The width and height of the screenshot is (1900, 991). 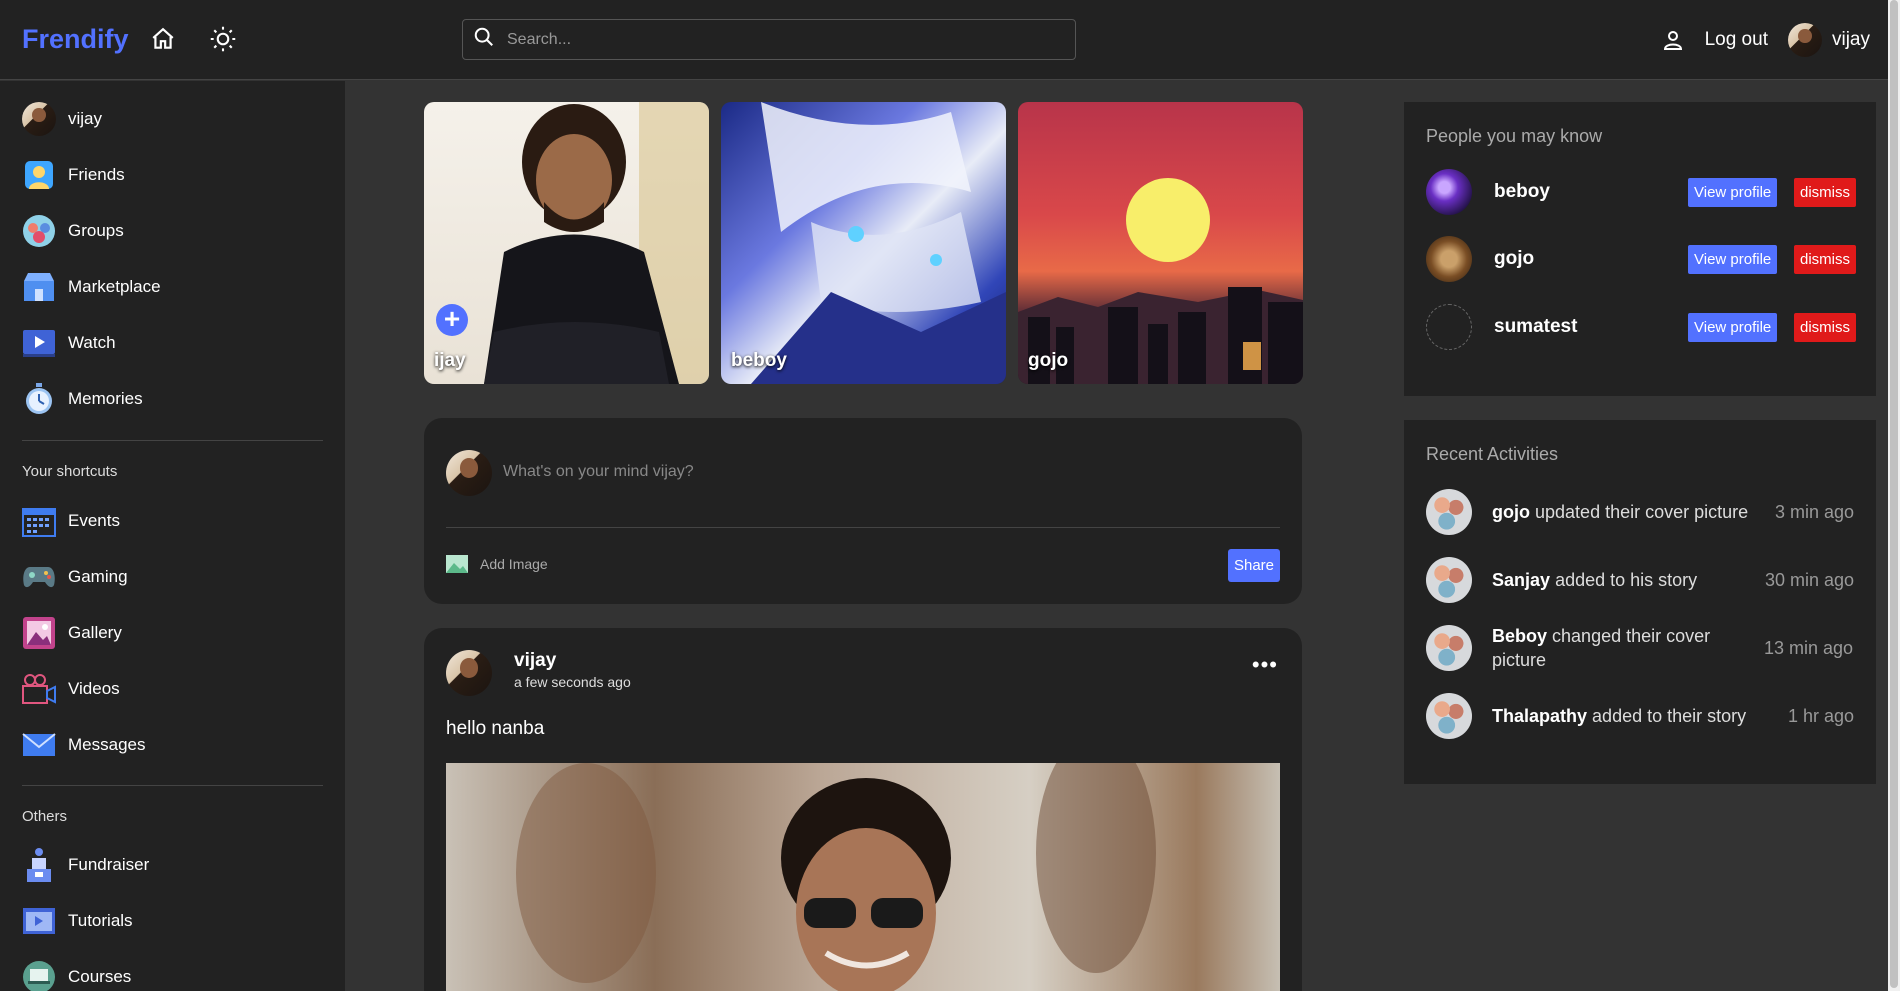 I want to click on post-time: a few seconds ago, so click(x=572, y=682).